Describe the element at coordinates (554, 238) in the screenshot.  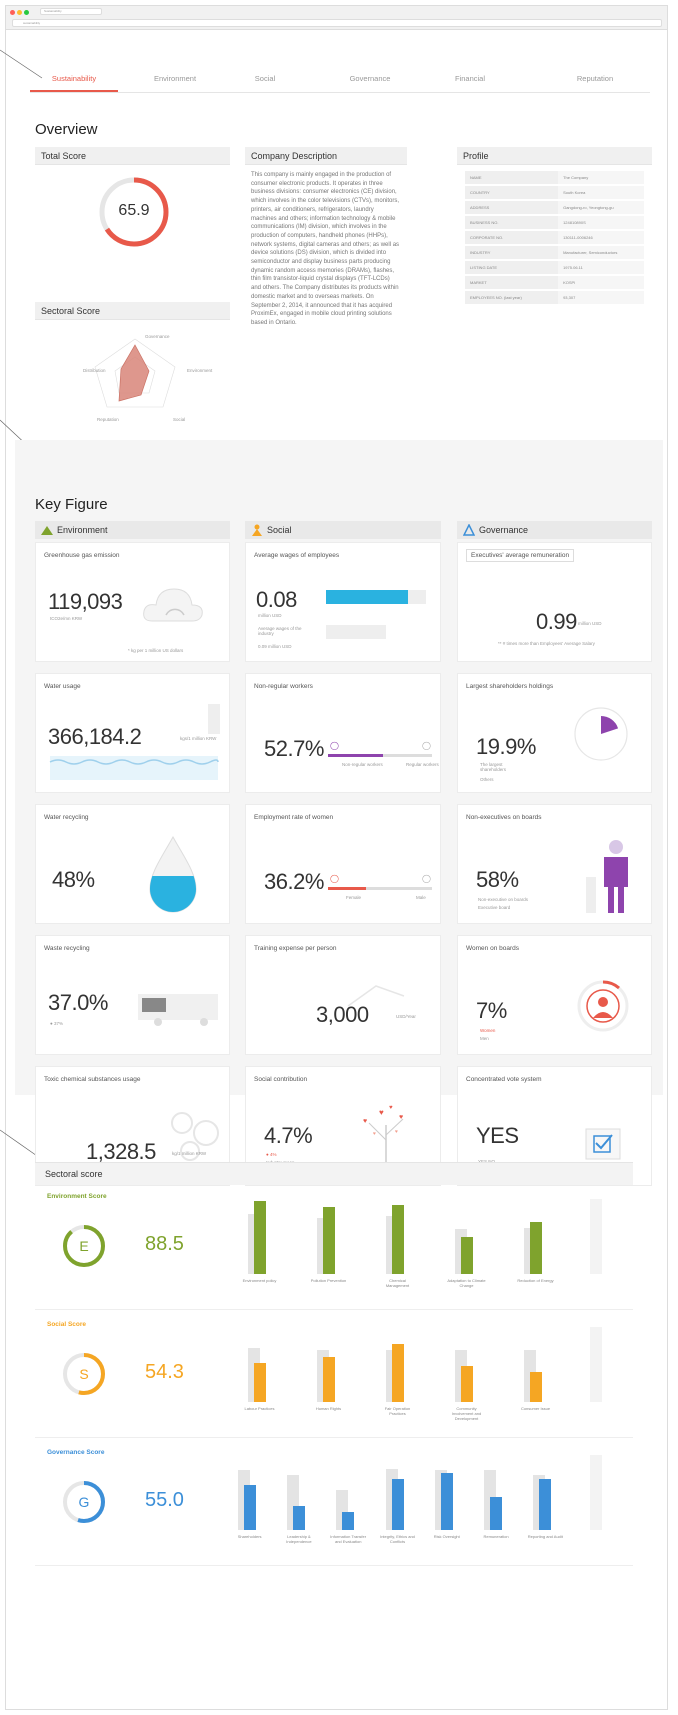
I see `profile-row: CORPORATE NO. 130111-0006246` at that location.